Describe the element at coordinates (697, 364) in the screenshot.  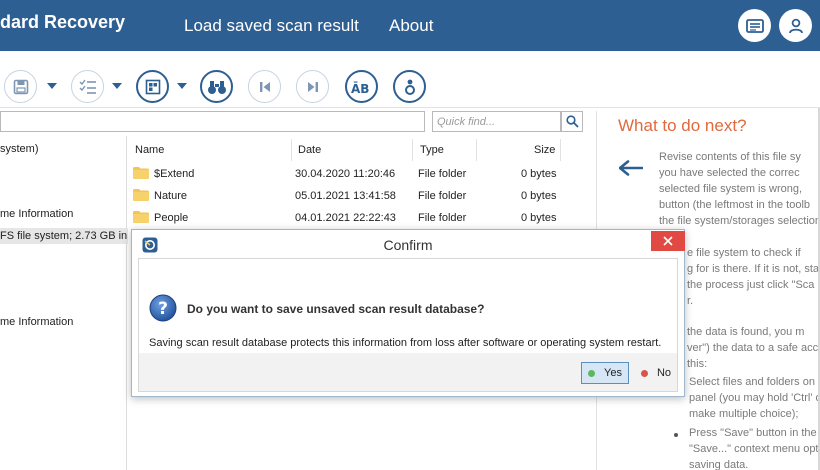
I see `help-text-line: this:` at that location.